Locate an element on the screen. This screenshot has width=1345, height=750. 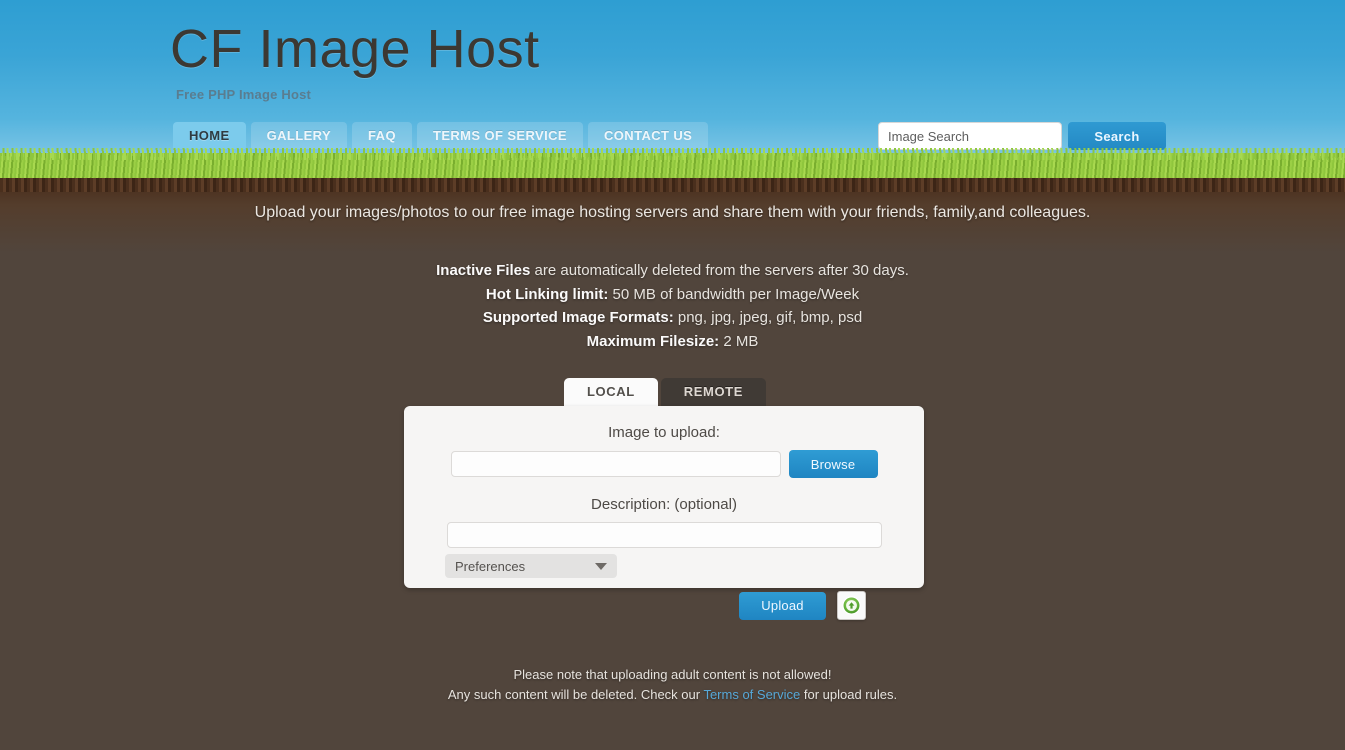
file-input-row: Browse is located at coordinates (664, 464).